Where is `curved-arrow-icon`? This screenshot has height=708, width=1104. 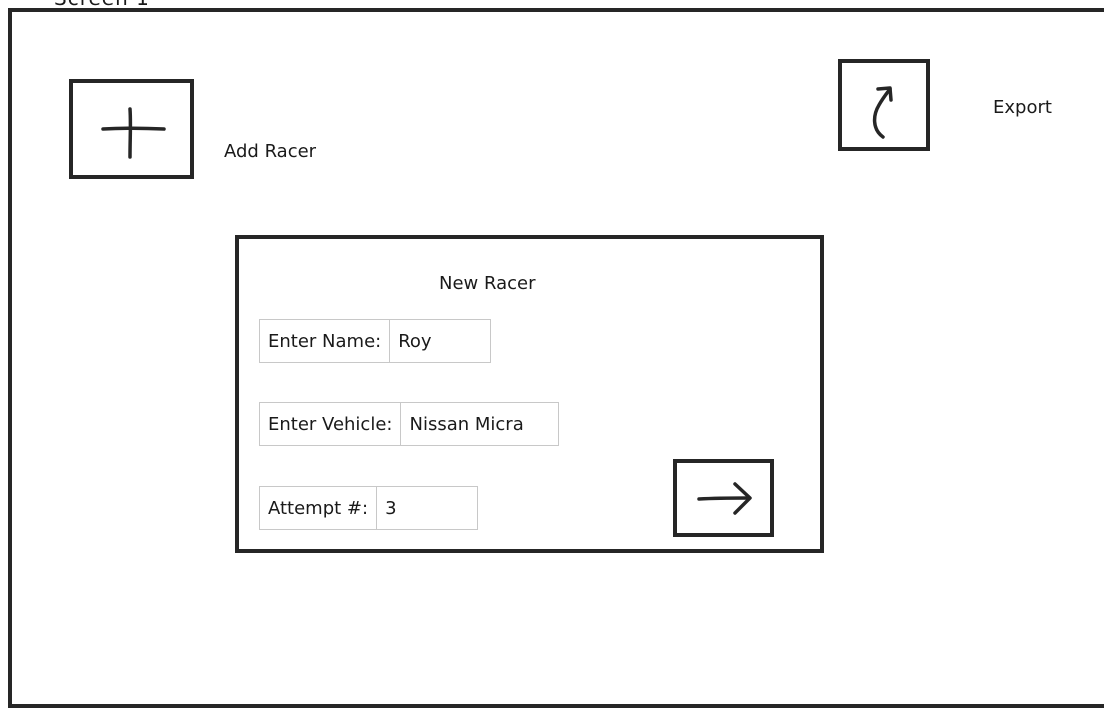 curved-arrow-icon is located at coordinates (882, 112).